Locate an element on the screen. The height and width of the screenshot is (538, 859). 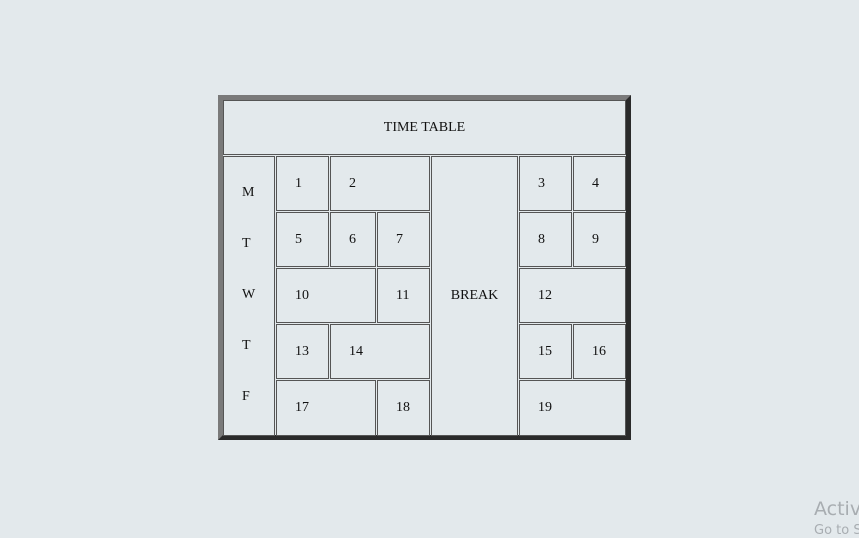
day-label-wednesday: W is located at coordinates (249, 294).